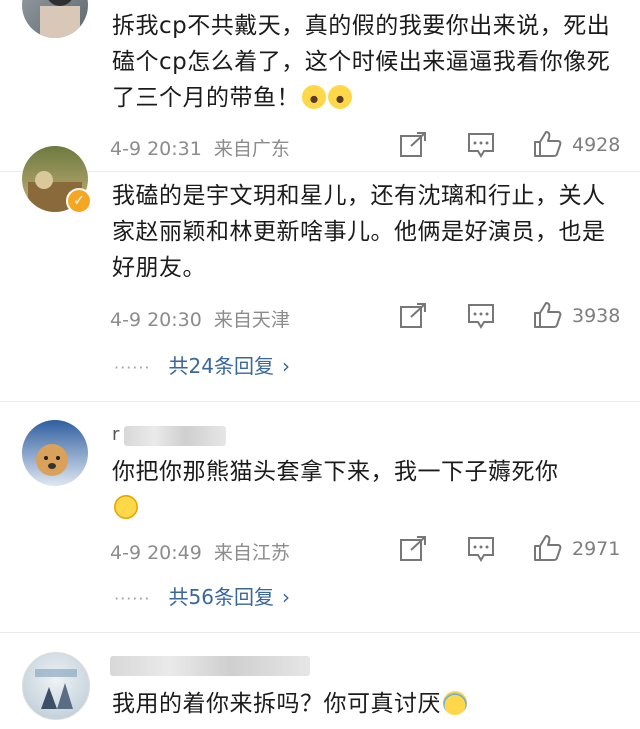  I want to click on timestamp: 4-9 20:49, so click(156, 553).